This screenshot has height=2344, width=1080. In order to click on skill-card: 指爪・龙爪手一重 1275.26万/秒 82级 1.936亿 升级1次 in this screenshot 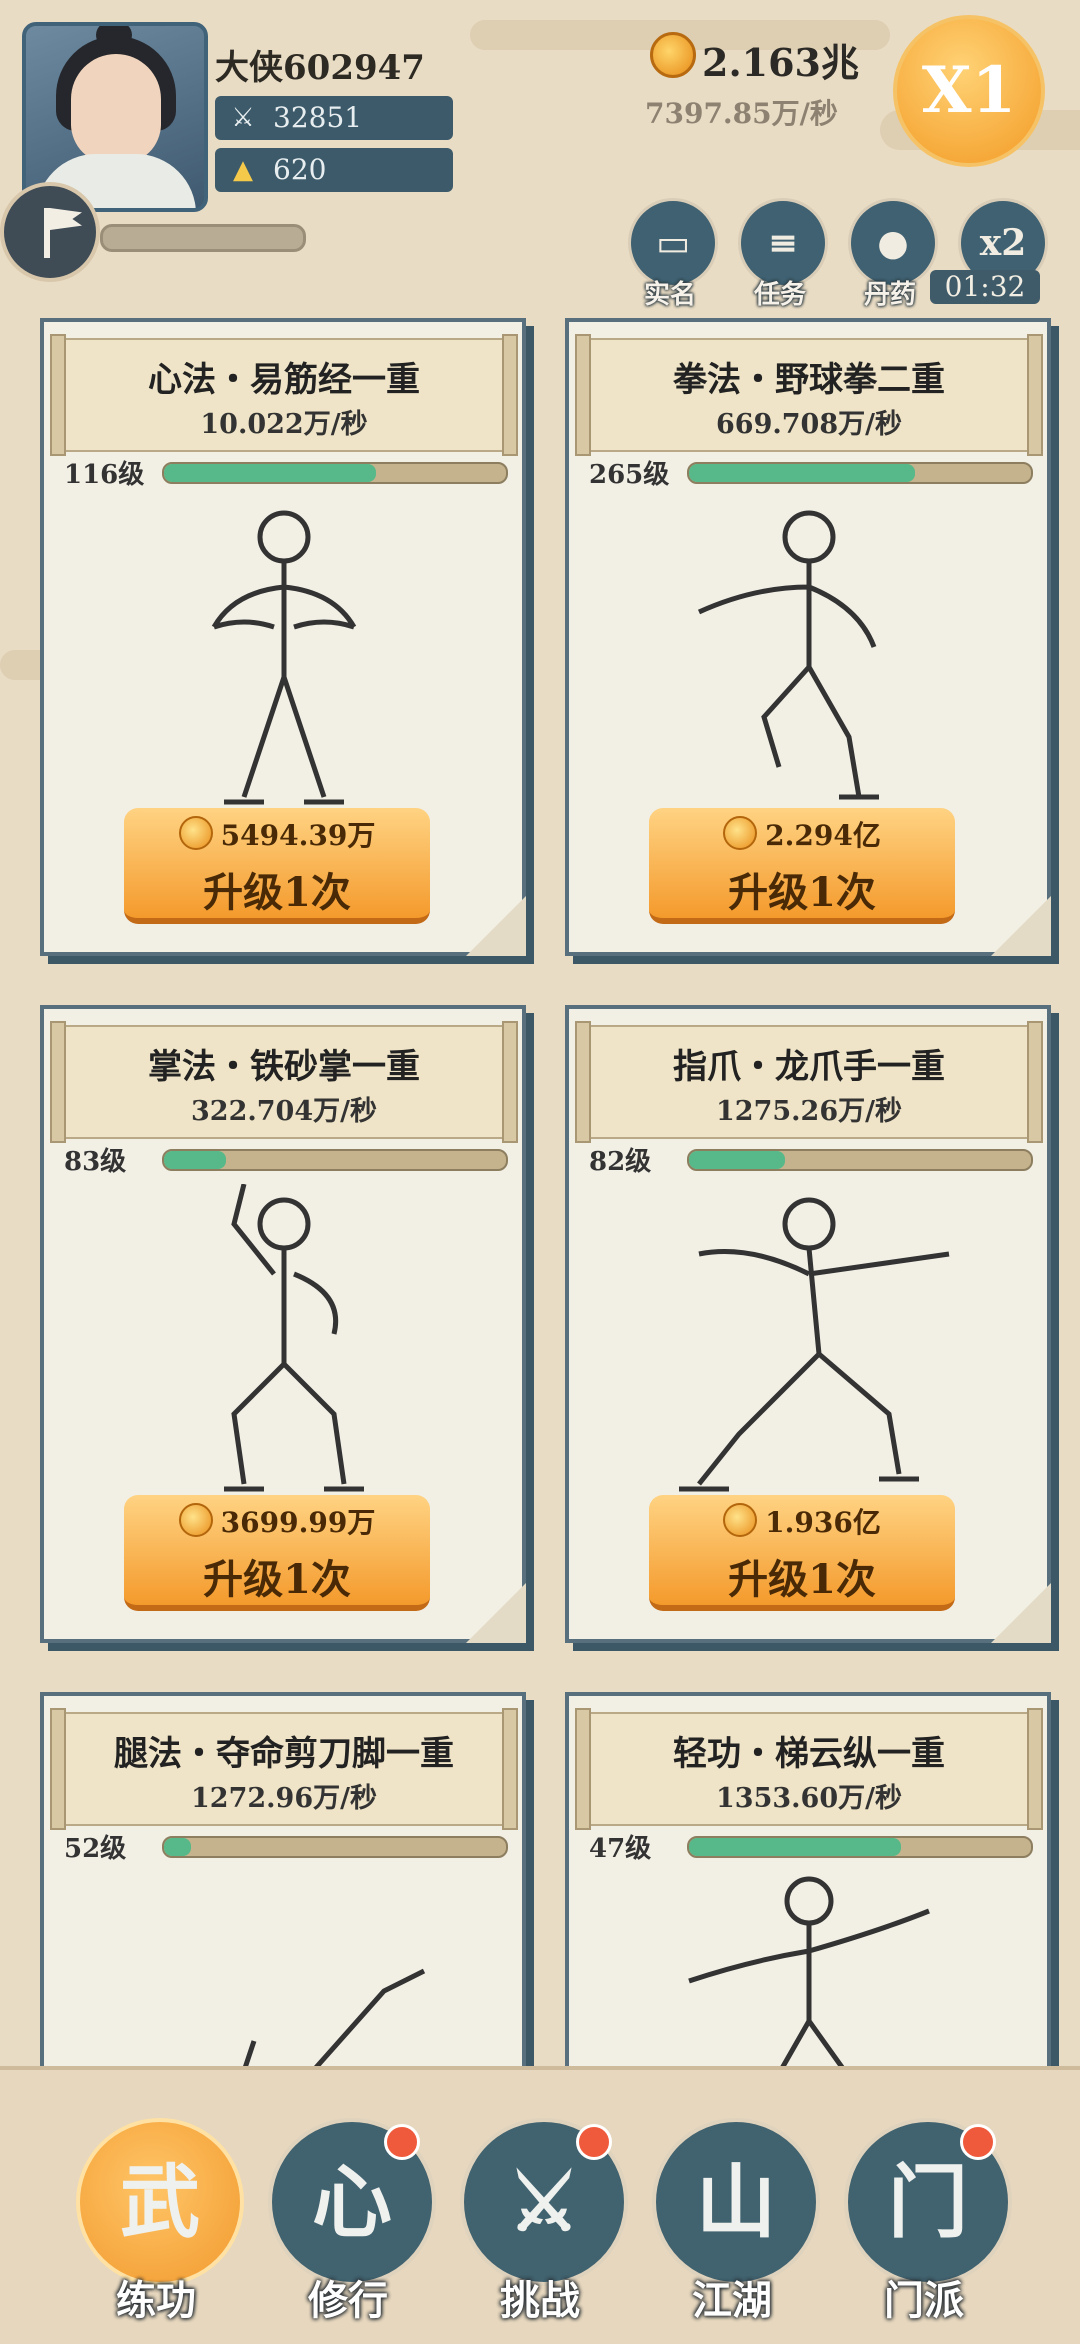, I will do `click(808, 1324)`.